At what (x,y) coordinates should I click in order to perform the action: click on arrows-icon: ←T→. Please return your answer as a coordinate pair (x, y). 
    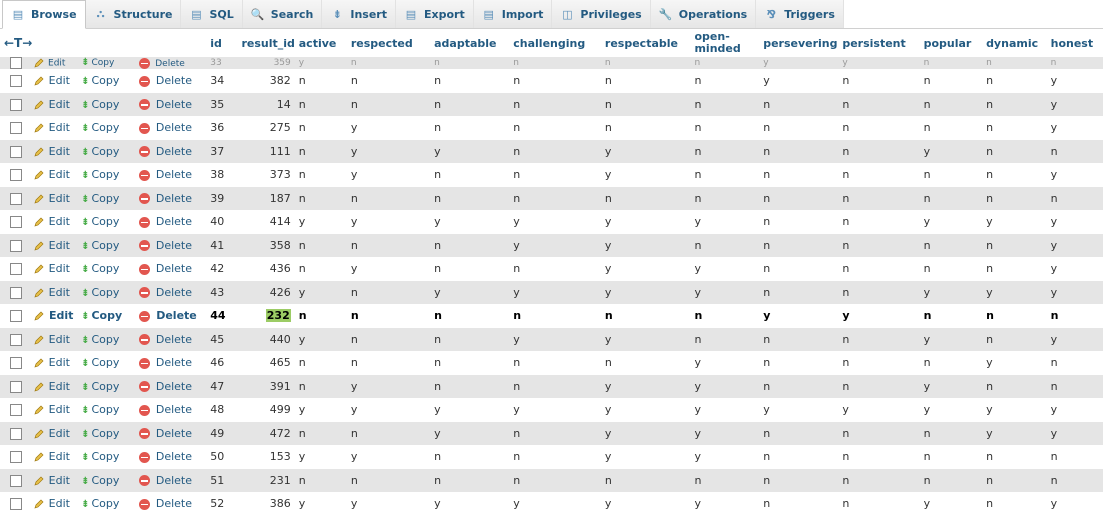
    Looking at the image, I should click on (18, 43).